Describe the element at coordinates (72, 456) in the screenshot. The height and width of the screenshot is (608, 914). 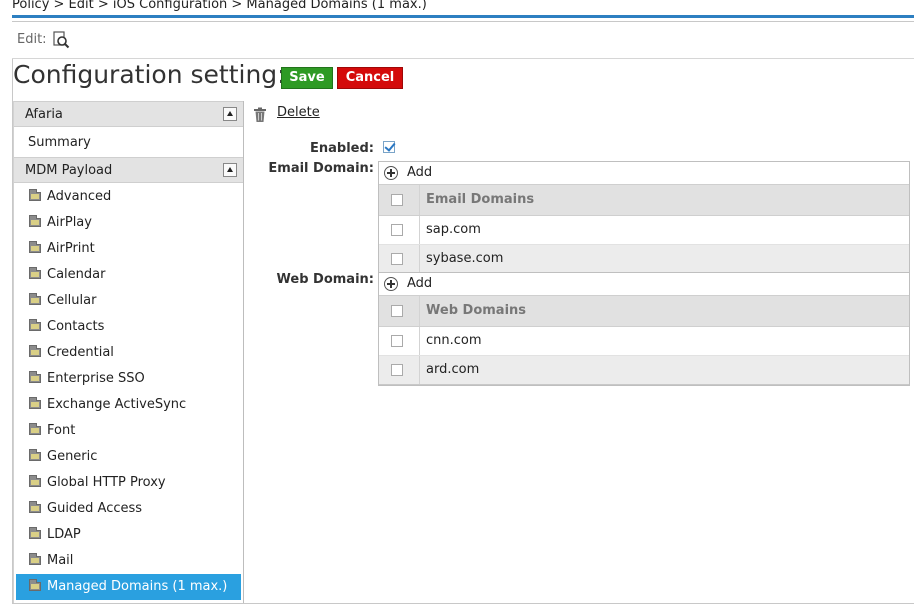
I see `sidebar-item-label: Generic` at that location.